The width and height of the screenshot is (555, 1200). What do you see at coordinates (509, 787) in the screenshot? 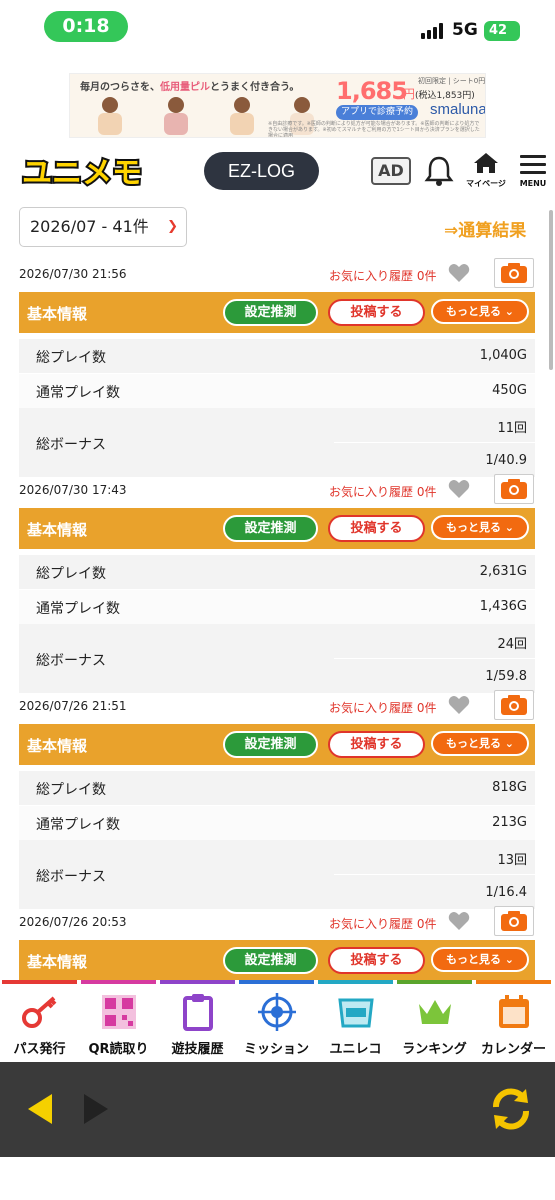
I see `row-value: 818G` at bounding box center [509, 787].